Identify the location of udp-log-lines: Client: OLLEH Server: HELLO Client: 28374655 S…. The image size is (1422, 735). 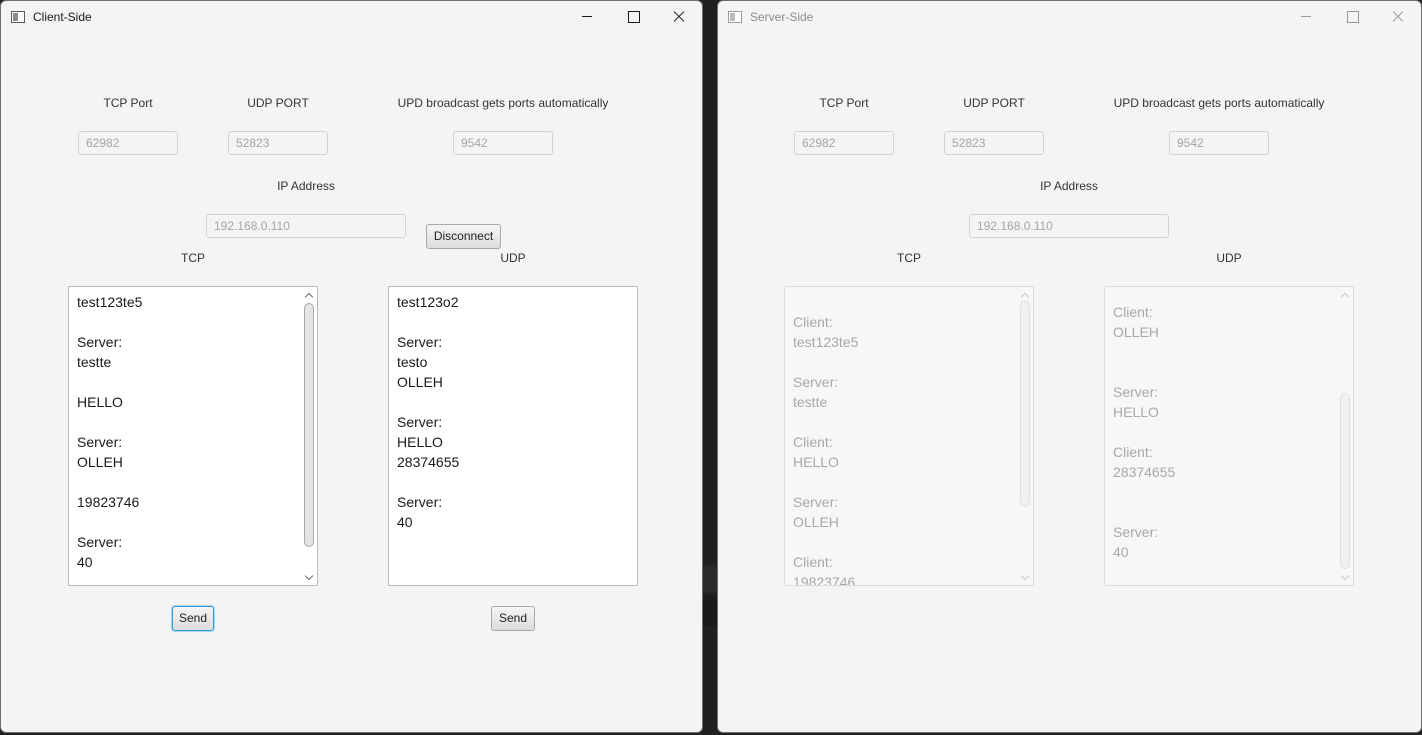
(1222, 432).